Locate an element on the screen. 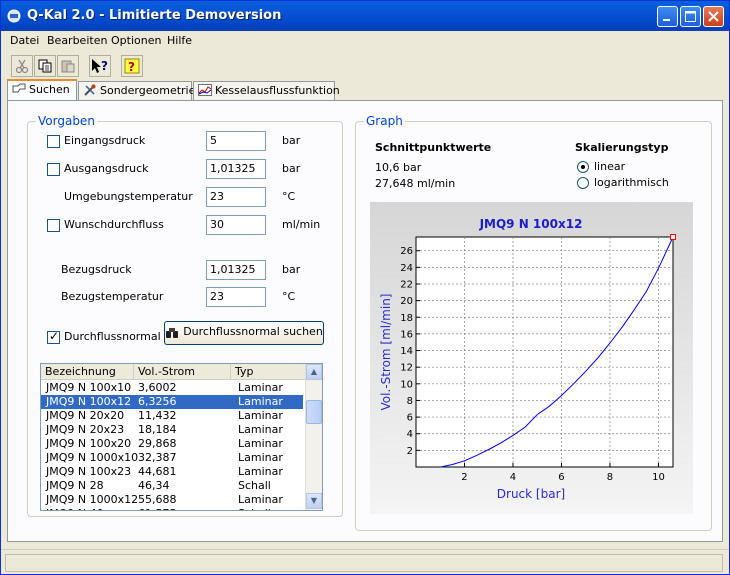  umgebungstemperatur-field: 23 is located at coordinates (236, 197).